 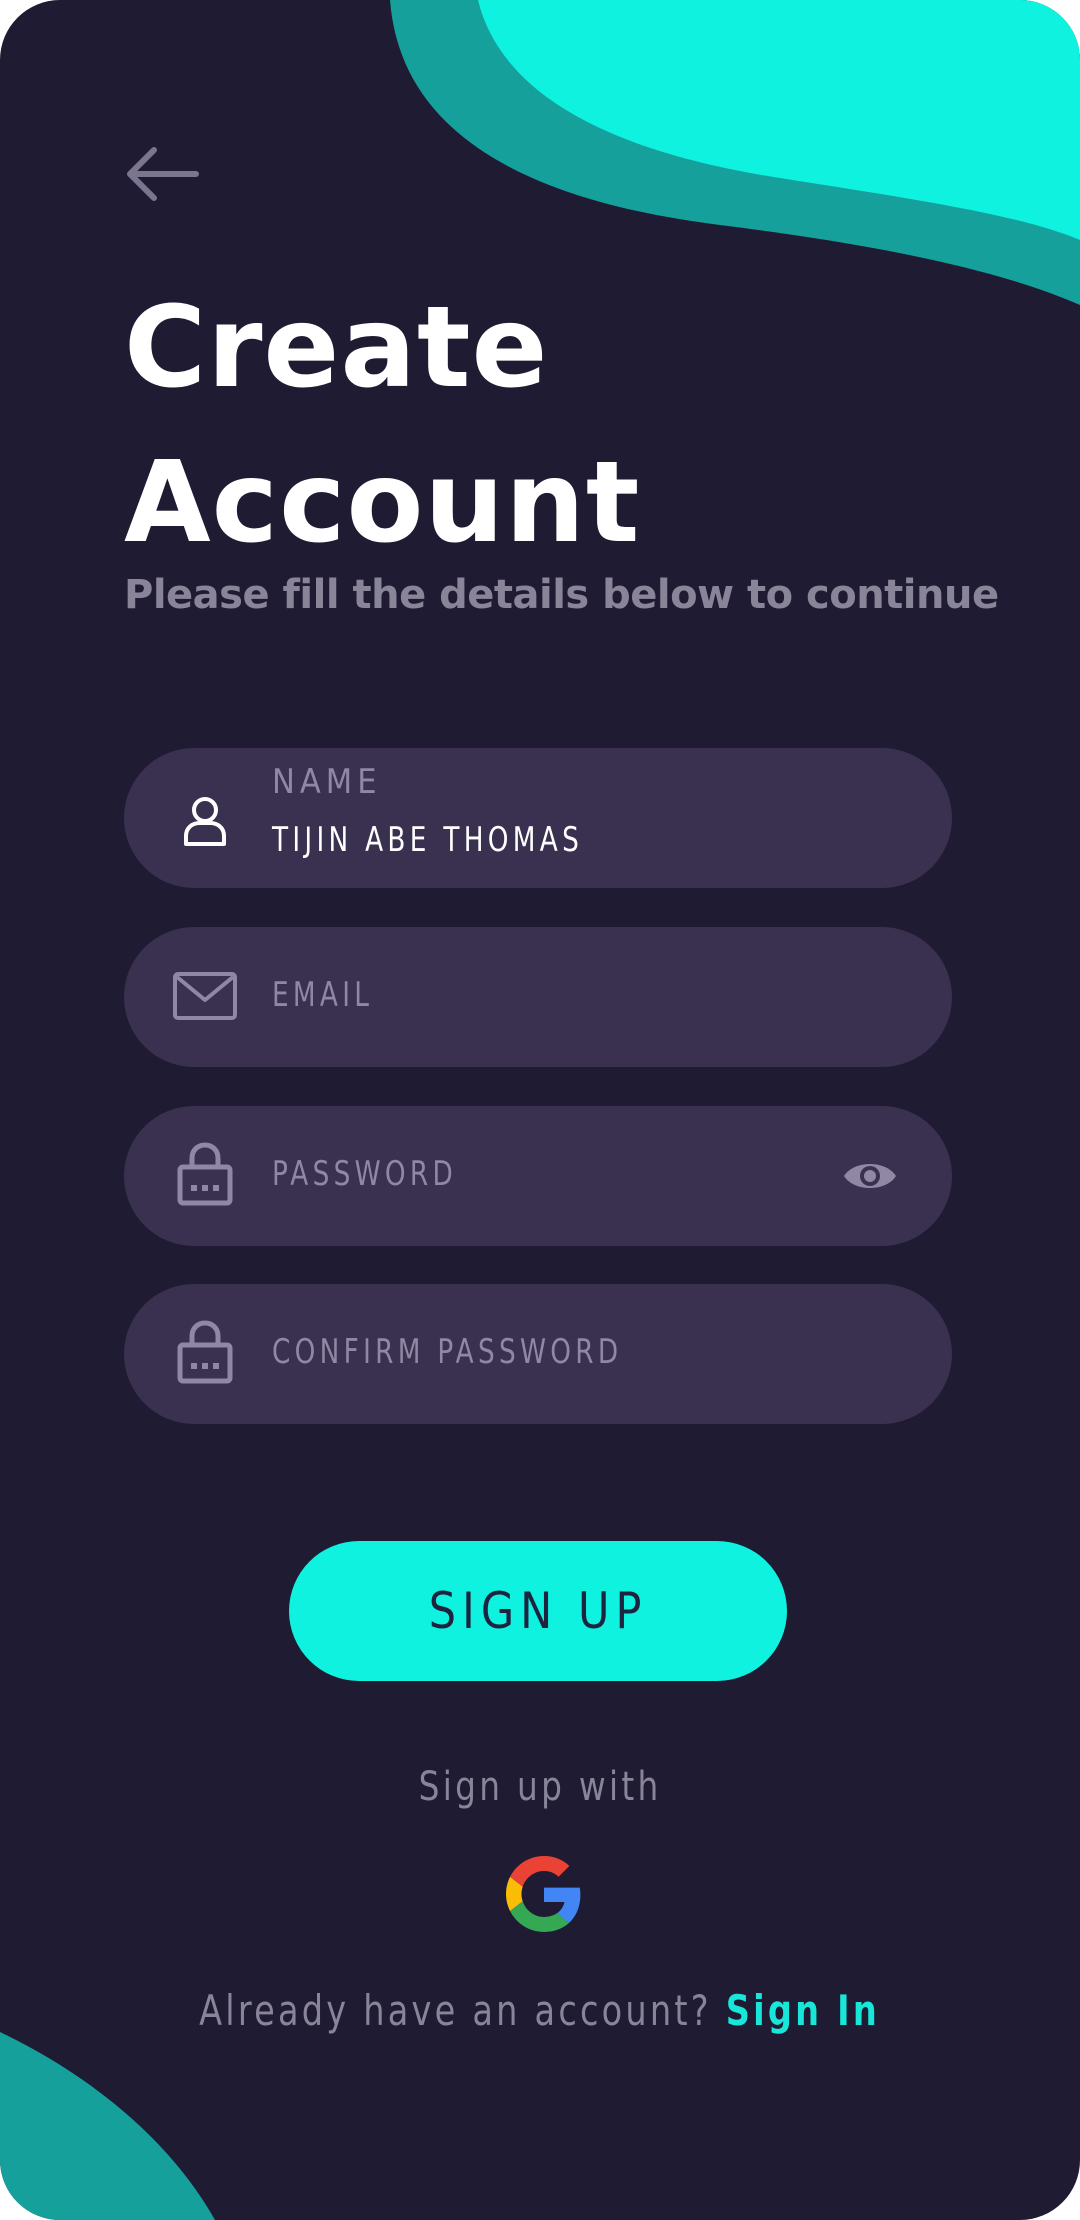 I want to click on signup-with-label: Sign up with, so click(x=540, y=1787).